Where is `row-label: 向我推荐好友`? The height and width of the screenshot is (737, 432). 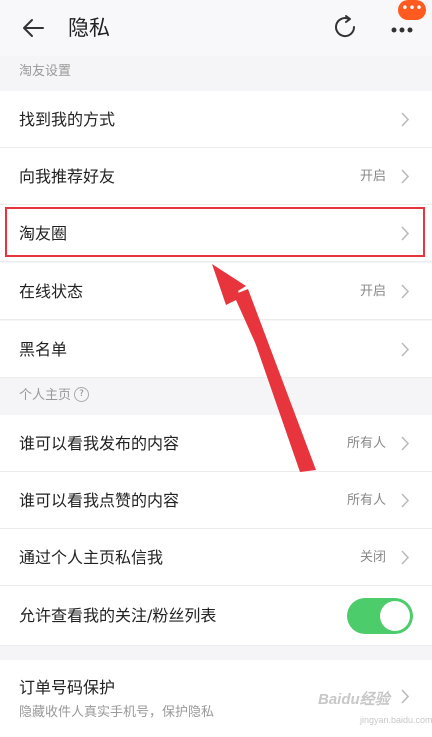 row-label: 向我推荐好友 is located at coordinates (67, 176).